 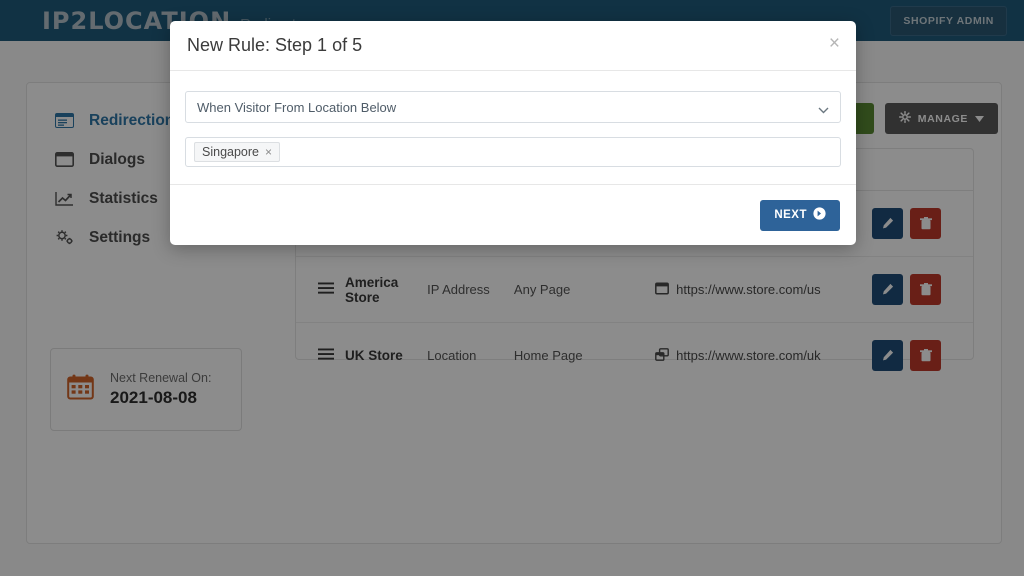 I want to click on arrow-circle-right-icon, so click(x=819, y=215).